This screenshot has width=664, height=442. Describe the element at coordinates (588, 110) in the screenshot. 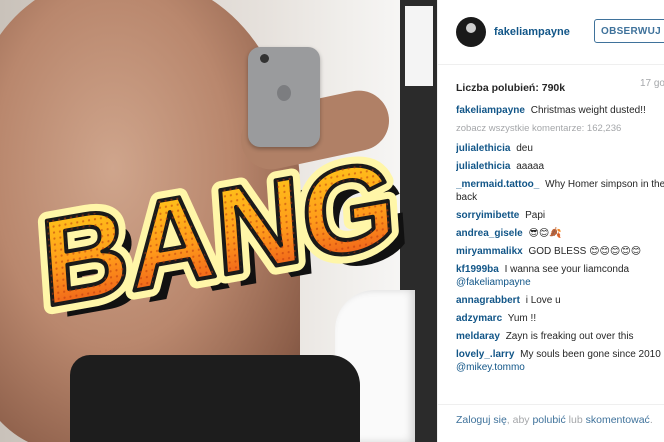

I see `caption-text: Christmas weight dusted!!` at that location.